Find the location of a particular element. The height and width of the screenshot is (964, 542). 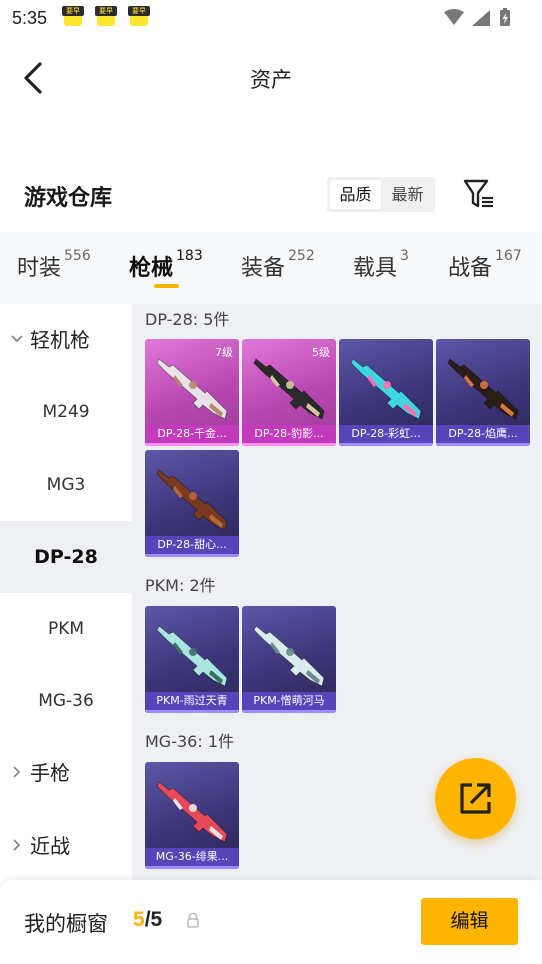

edit-button: 编辑 is located at coordinates (469, 921).